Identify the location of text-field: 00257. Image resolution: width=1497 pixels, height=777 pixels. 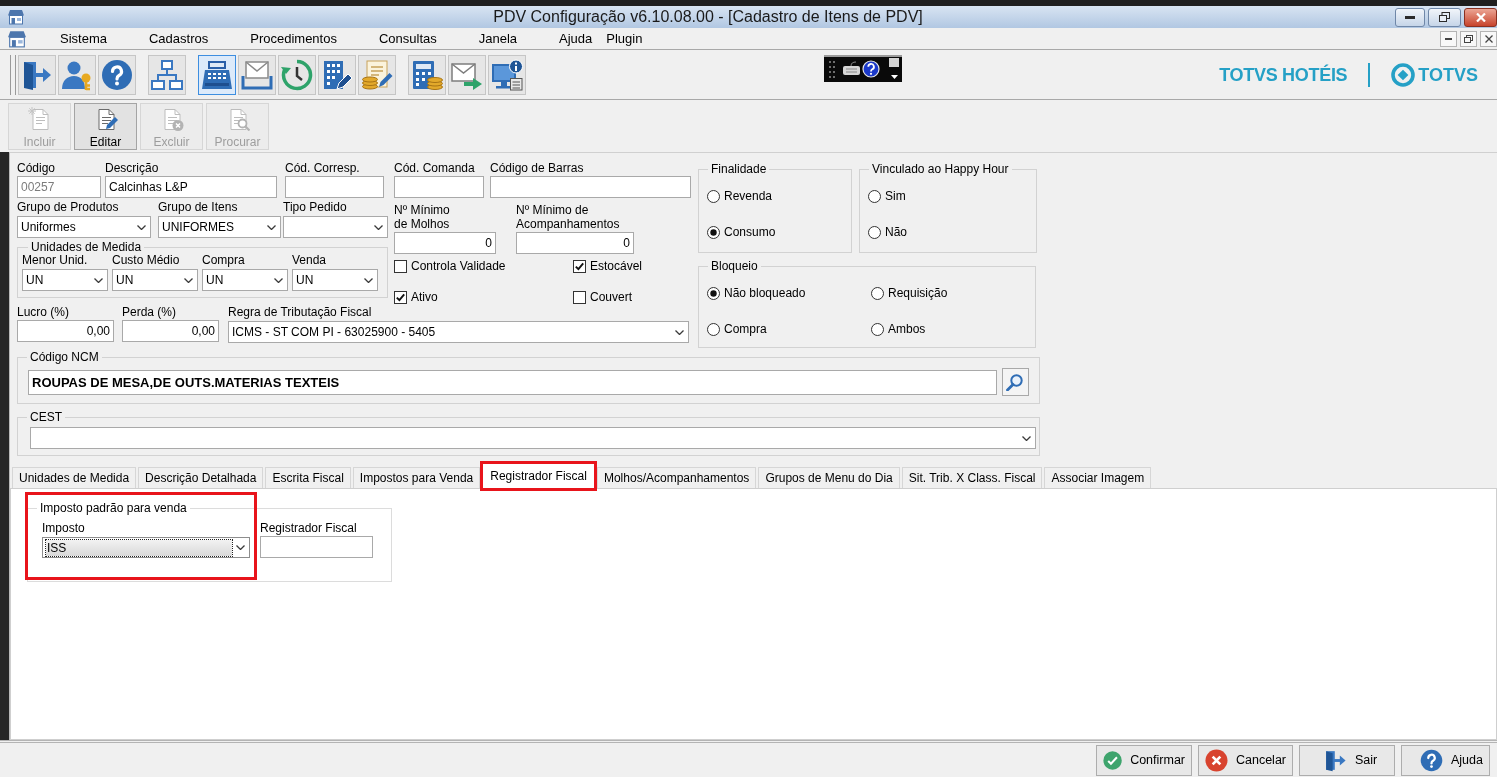
(59, 187).